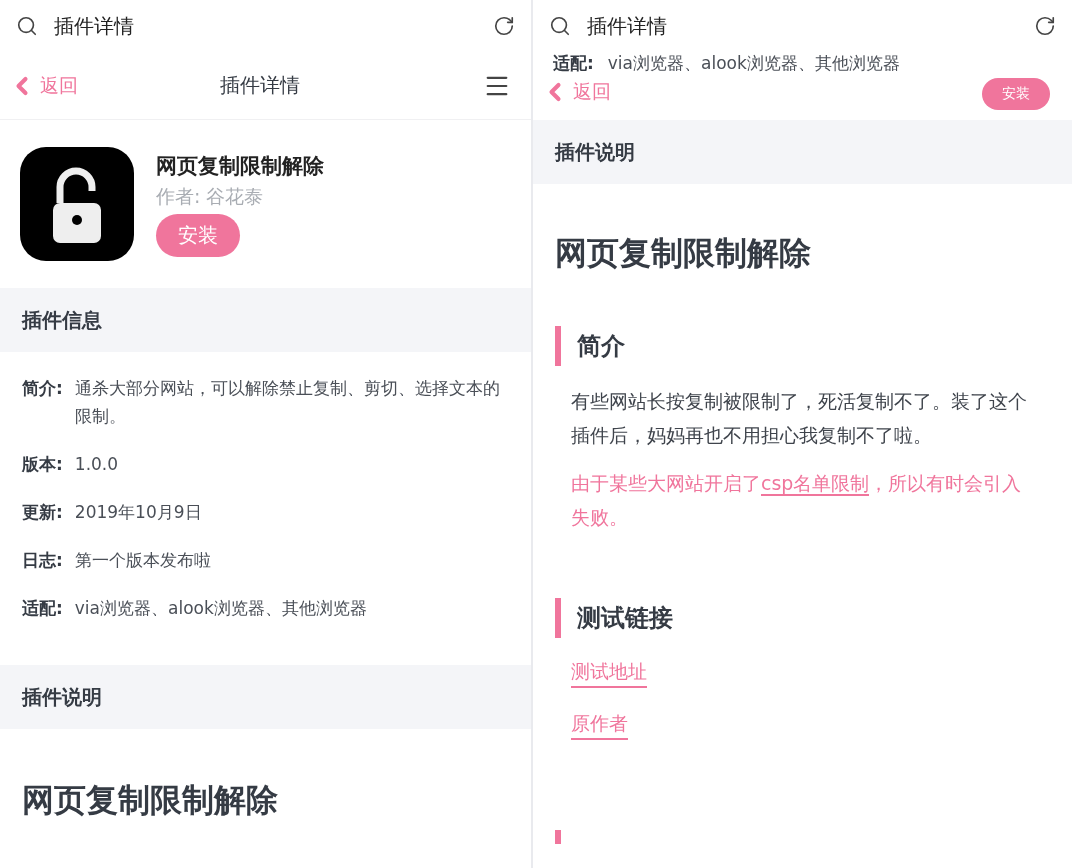 Image resolution: width=1072 pixels, height=868 pixels. I want to click on page-title: 插件详情, so click(259, 85).